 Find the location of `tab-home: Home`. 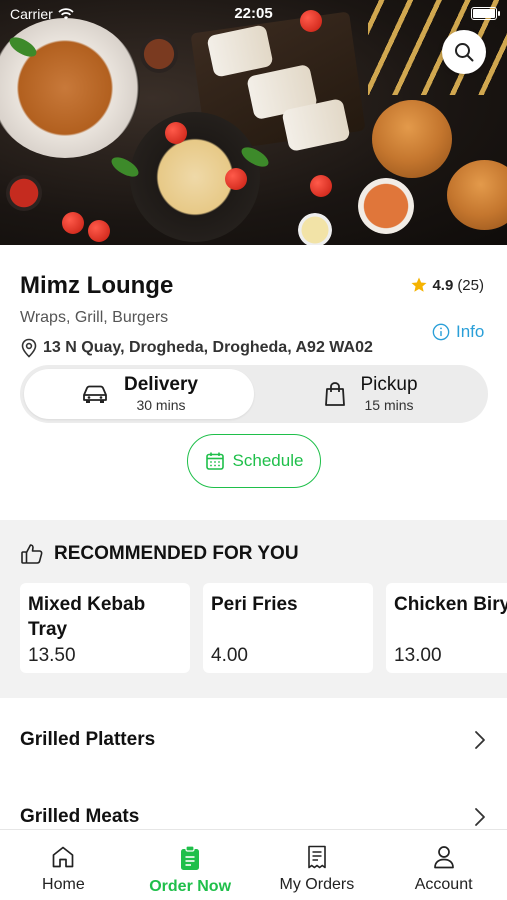

tab-home: Home is located at coordinates (63, 865).